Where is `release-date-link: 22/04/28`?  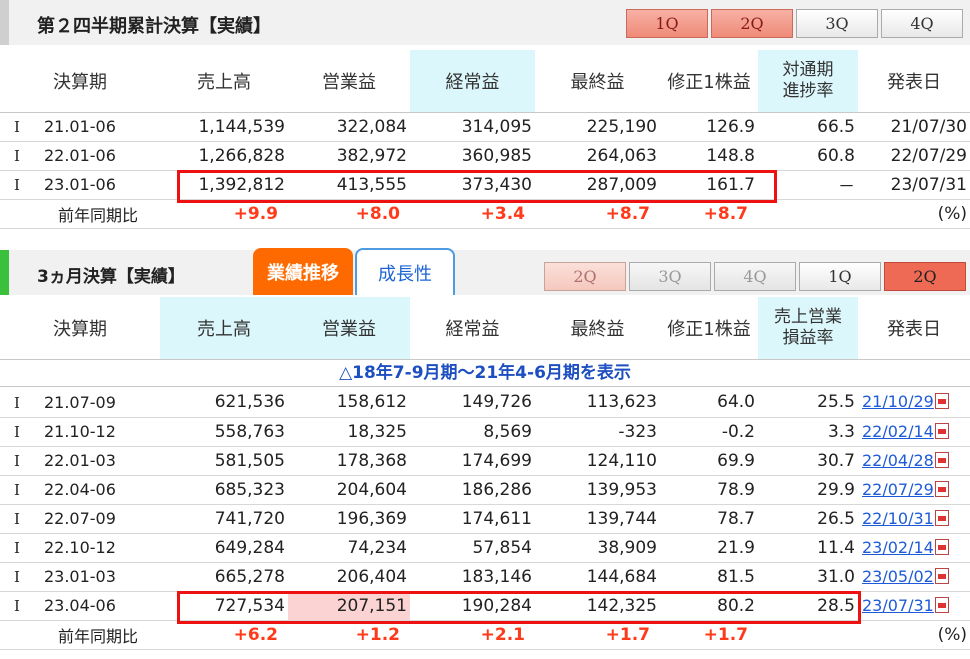 release-date-link: 22/04/28 is located at coordinates (898, 460).